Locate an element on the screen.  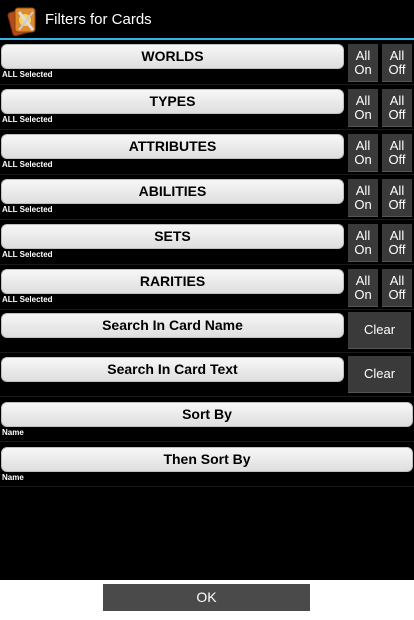
abilities-all-off-label: All Off is located at coordinates (397, 197).